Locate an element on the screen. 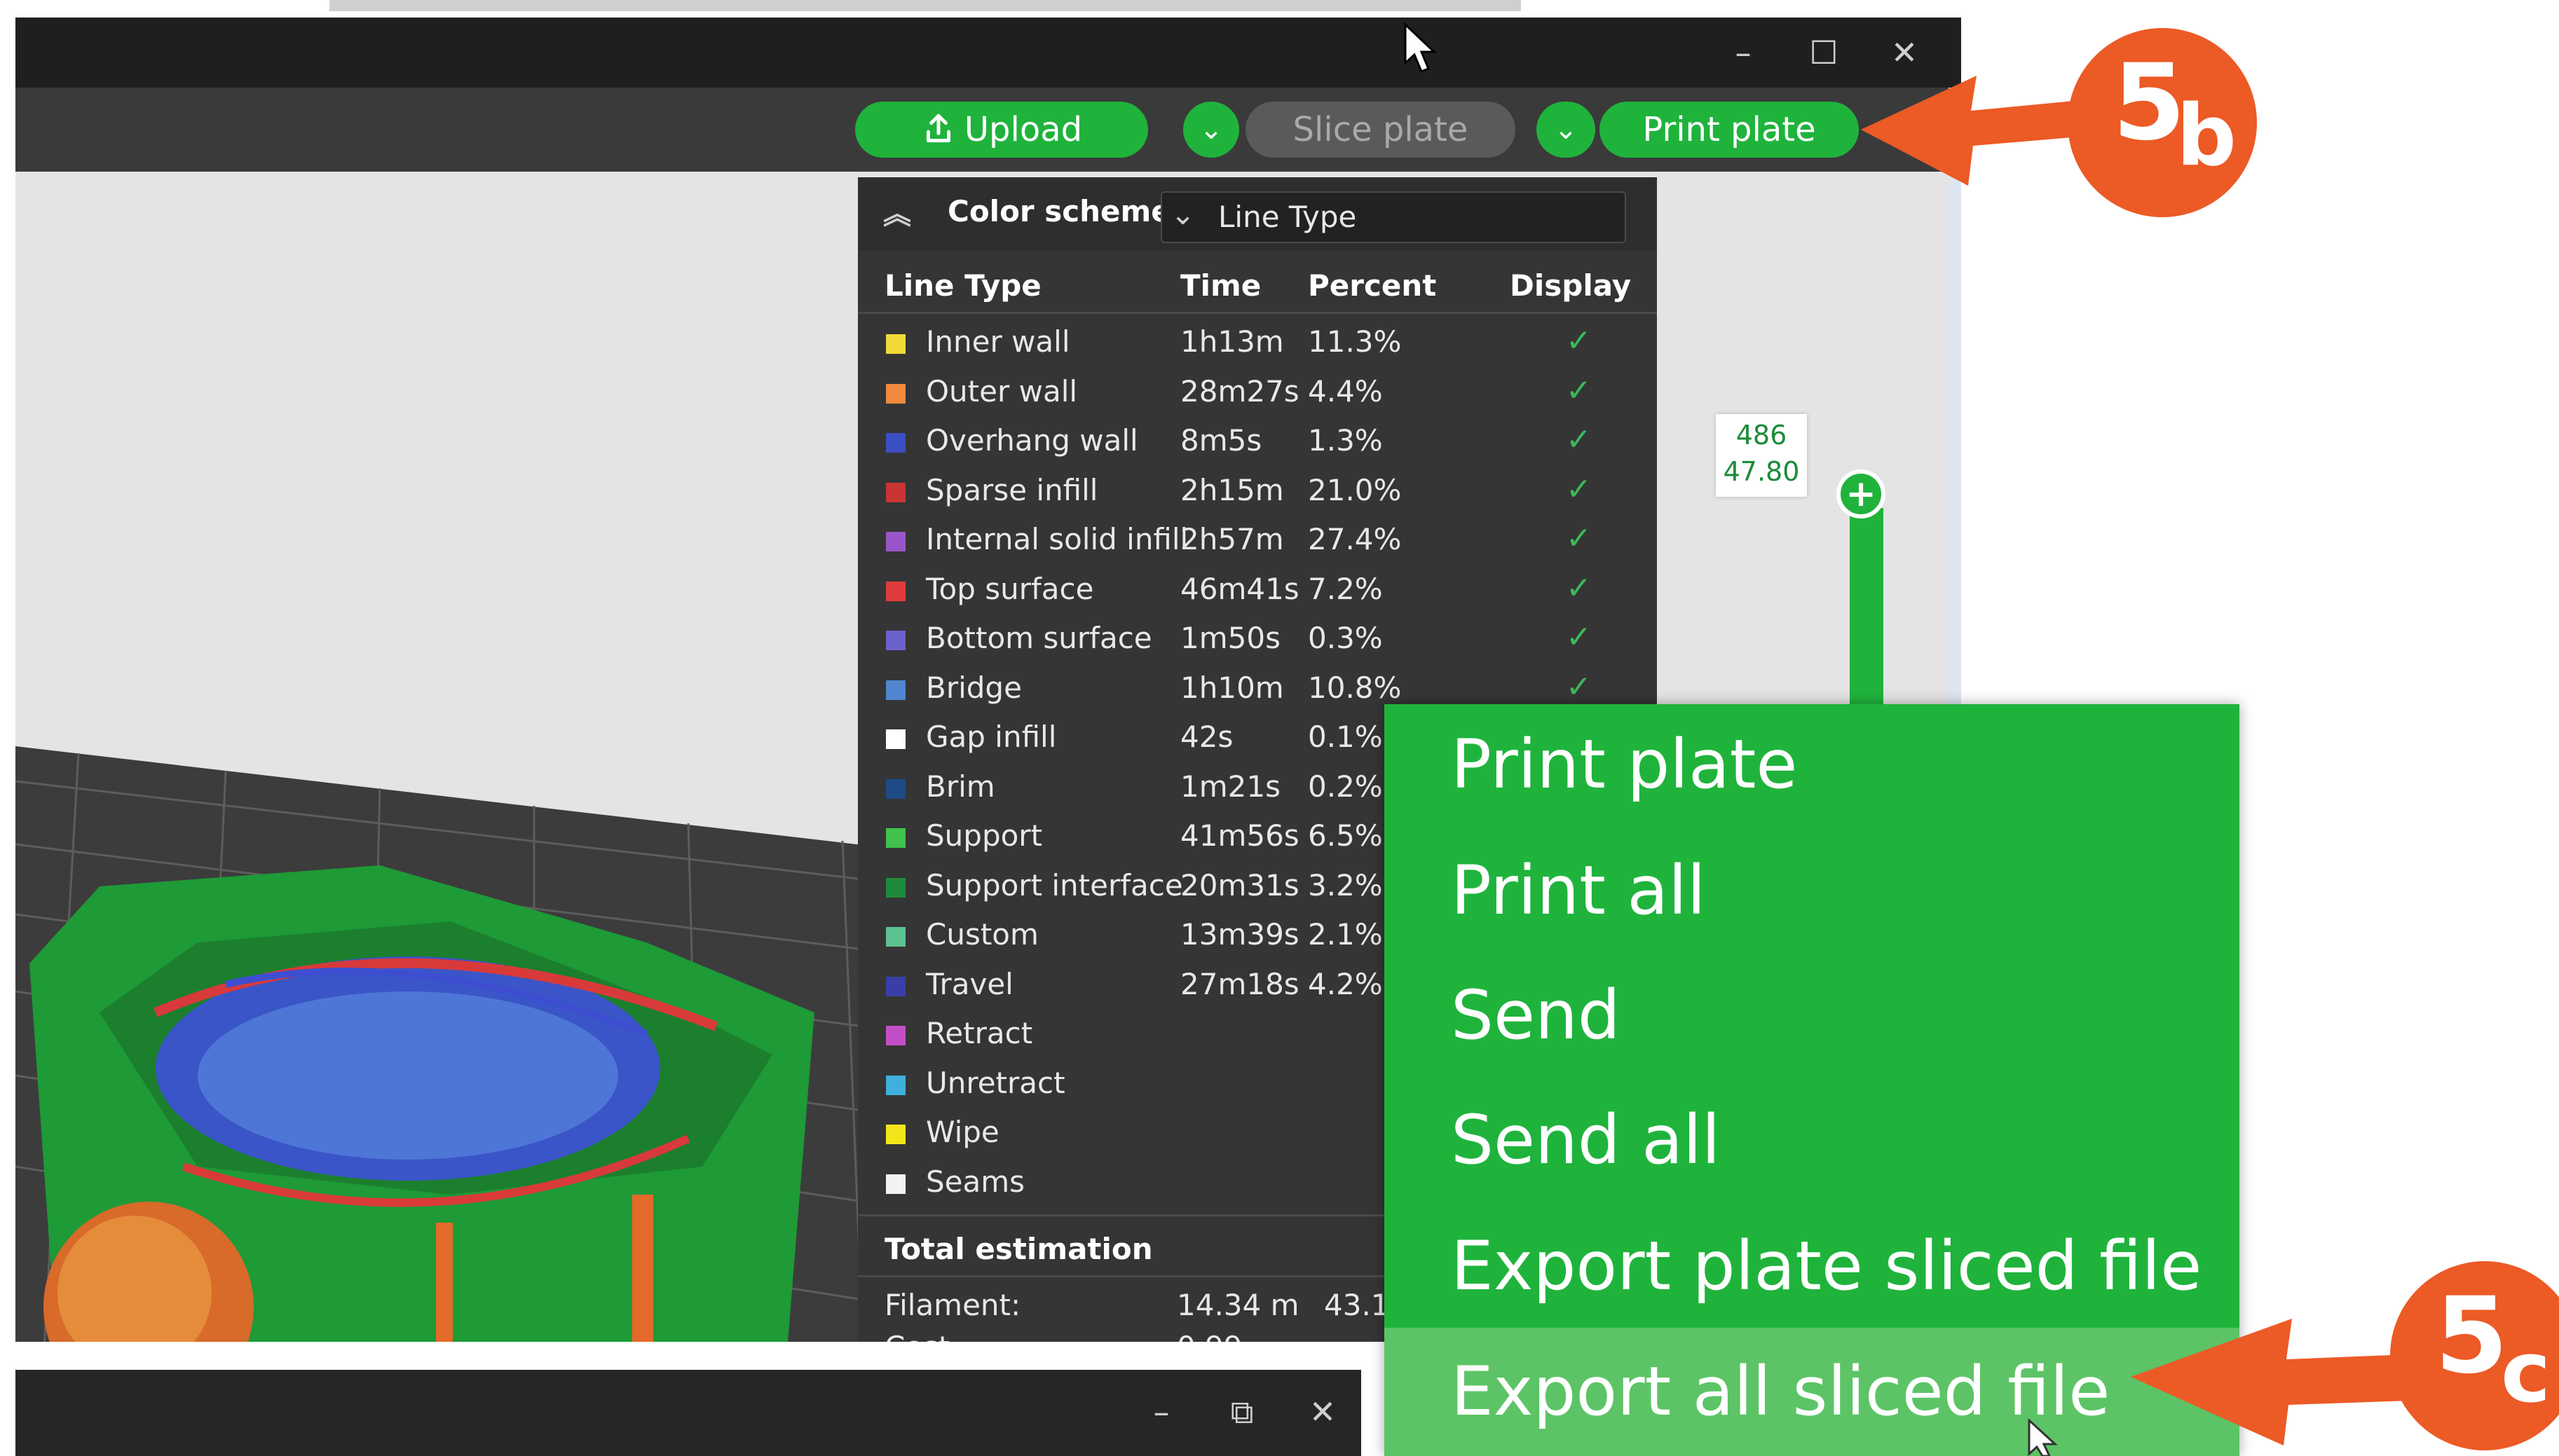 The image size is (2559, 1456). callout-5b-number: 5 is located at coordinates (2149, 103).